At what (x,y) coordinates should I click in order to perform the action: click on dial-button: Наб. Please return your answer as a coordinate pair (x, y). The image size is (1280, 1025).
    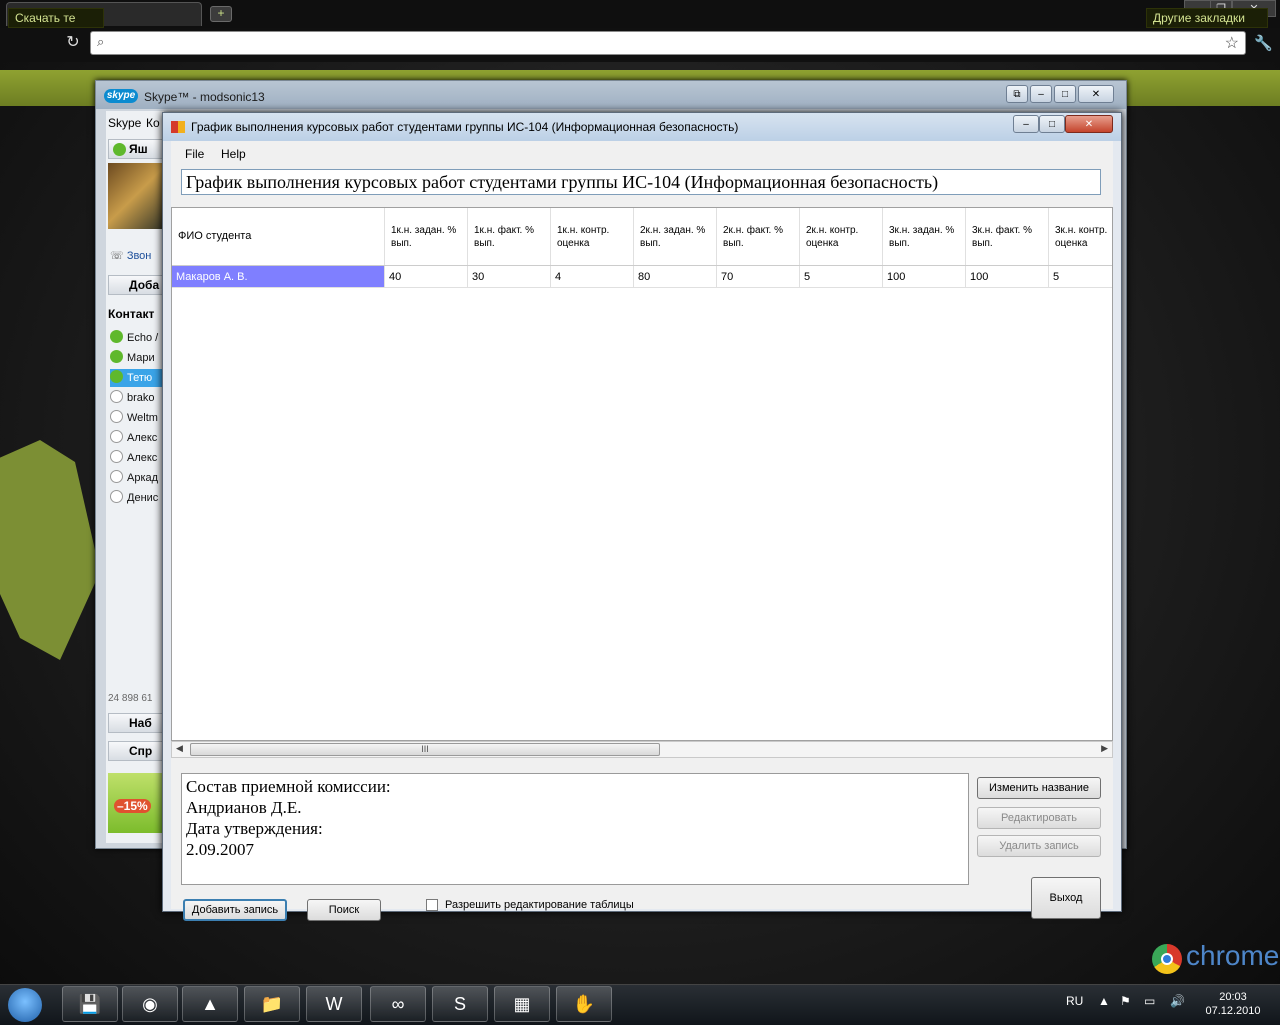
    Looking at the image, I should click on (137, 723).